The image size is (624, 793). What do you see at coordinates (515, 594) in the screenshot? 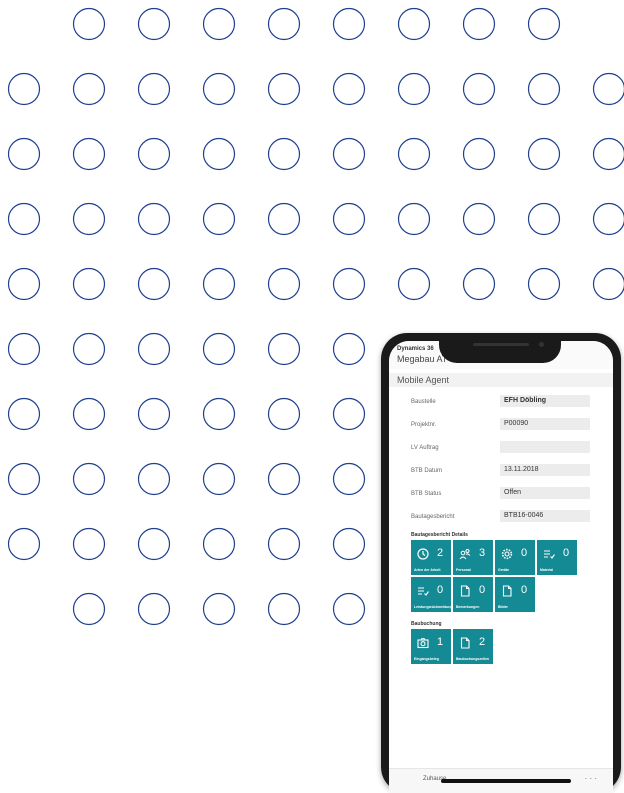
I see `tile-6: 0Bilder` at bounding box center [515, 594].